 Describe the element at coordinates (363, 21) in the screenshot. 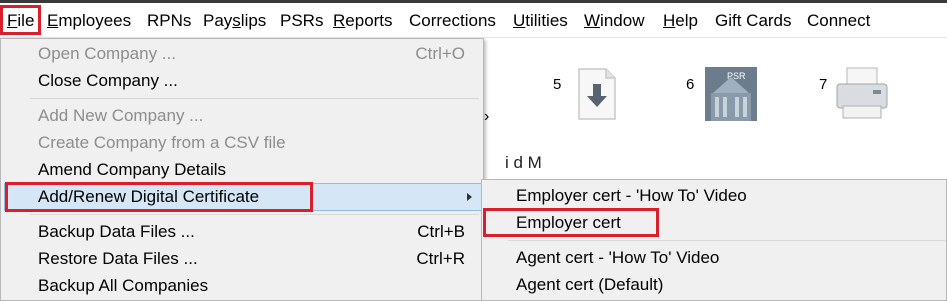

I see `menu-reports: Reports` at that location.